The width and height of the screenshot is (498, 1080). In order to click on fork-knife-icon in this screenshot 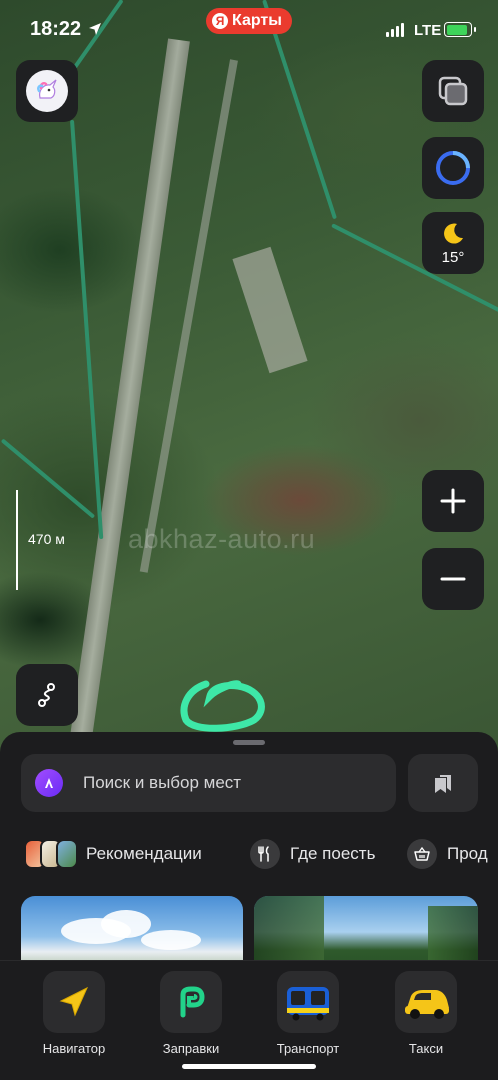, I will do `click(265, 854)`.